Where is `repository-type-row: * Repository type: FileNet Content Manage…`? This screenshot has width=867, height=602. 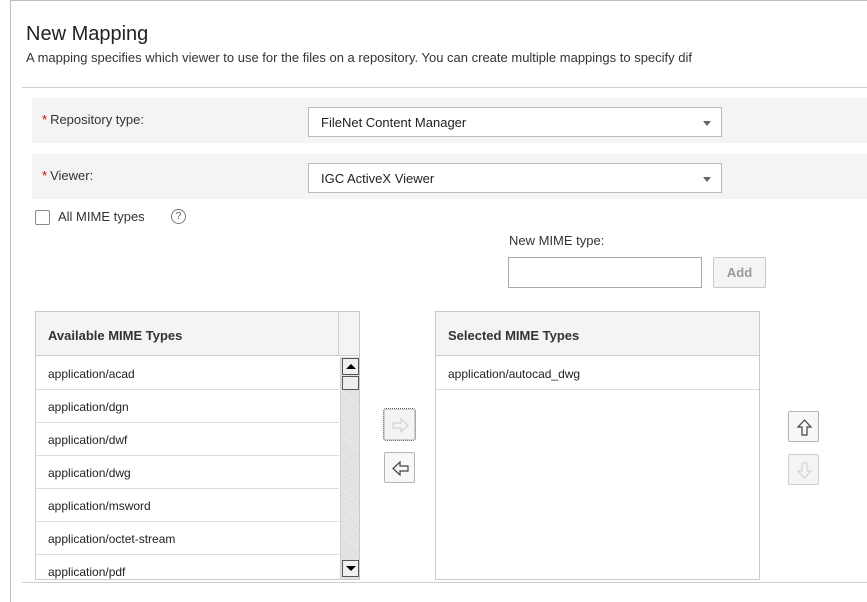 repository-type-row: * Repository type: FileNet Content Manage… is located at coordinates (449, 120).